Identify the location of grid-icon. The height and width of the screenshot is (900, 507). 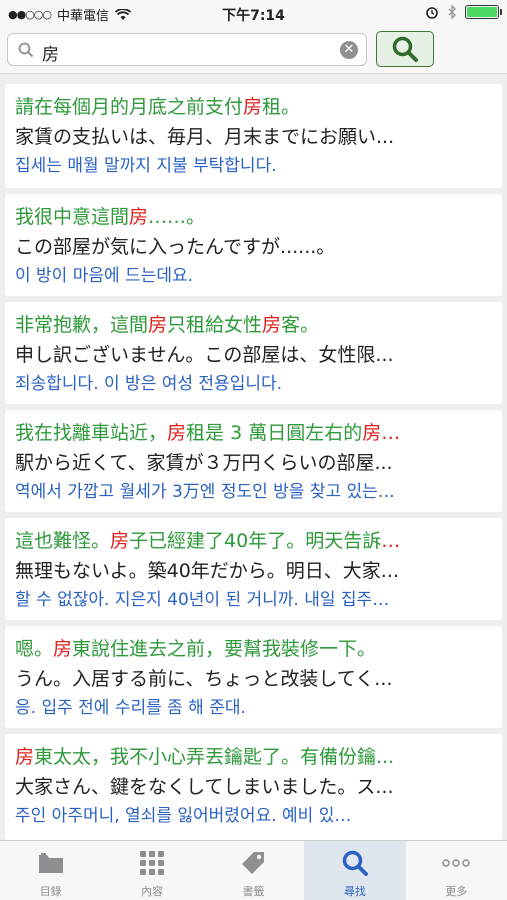
(152, 863).